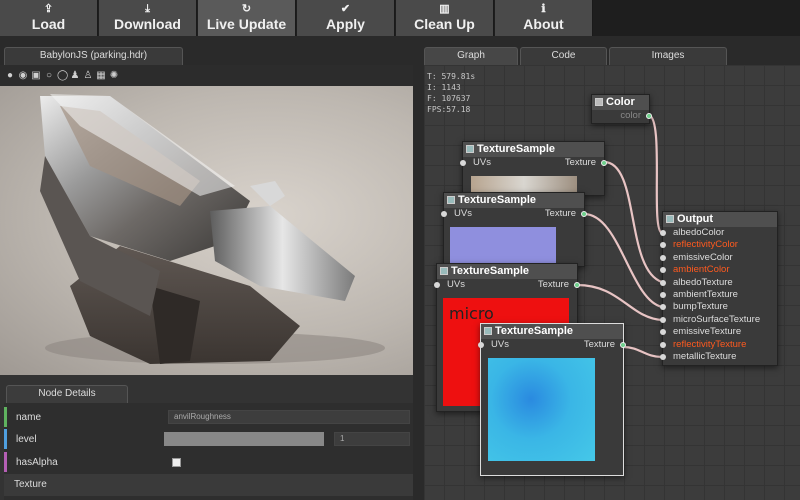 The height and width of the screenshot is (500, 800). What do you see at coordinates (507, 285) in the screenshot?
I see `texture-sample-3-ports: UVs Texture` at bounding box center [507, 285].